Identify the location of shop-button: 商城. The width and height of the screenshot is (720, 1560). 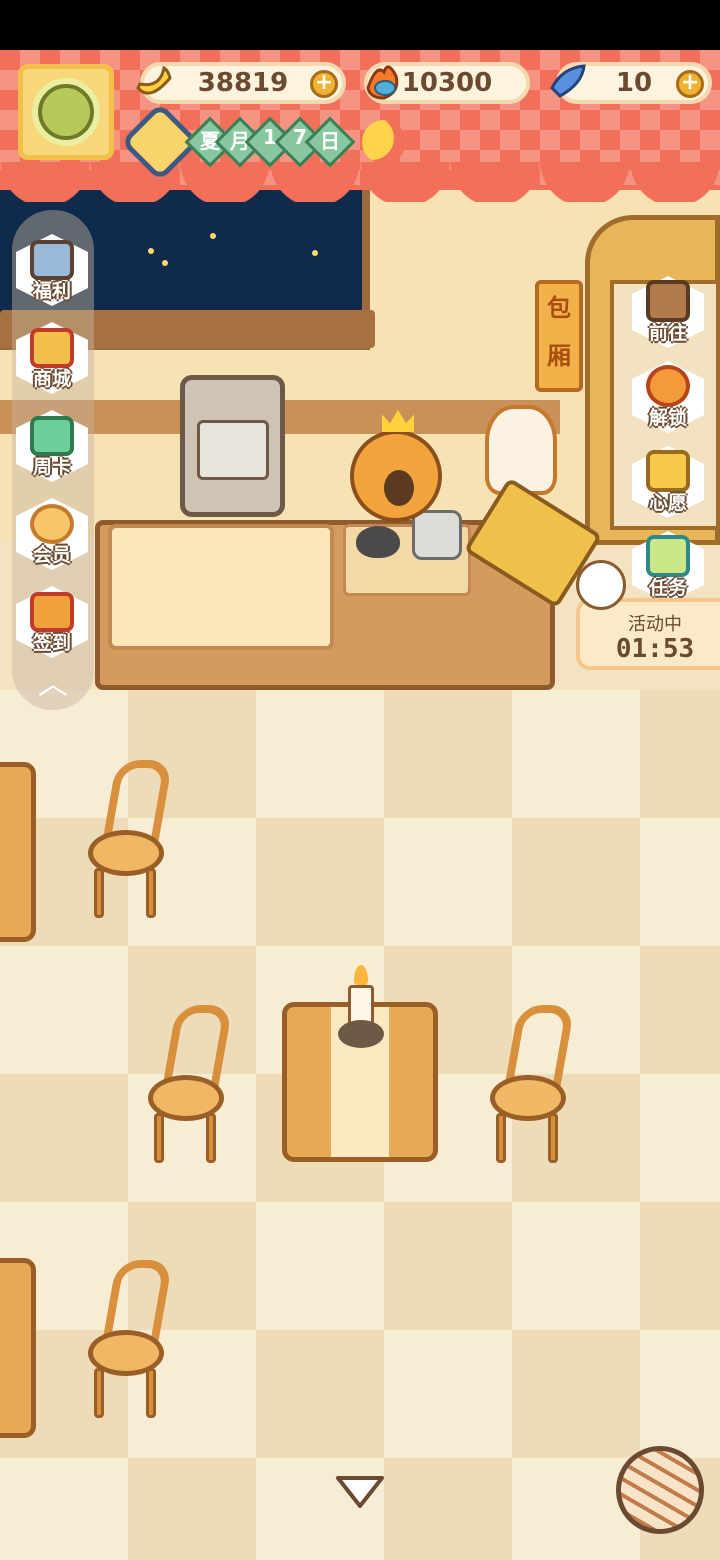
(52, 358).